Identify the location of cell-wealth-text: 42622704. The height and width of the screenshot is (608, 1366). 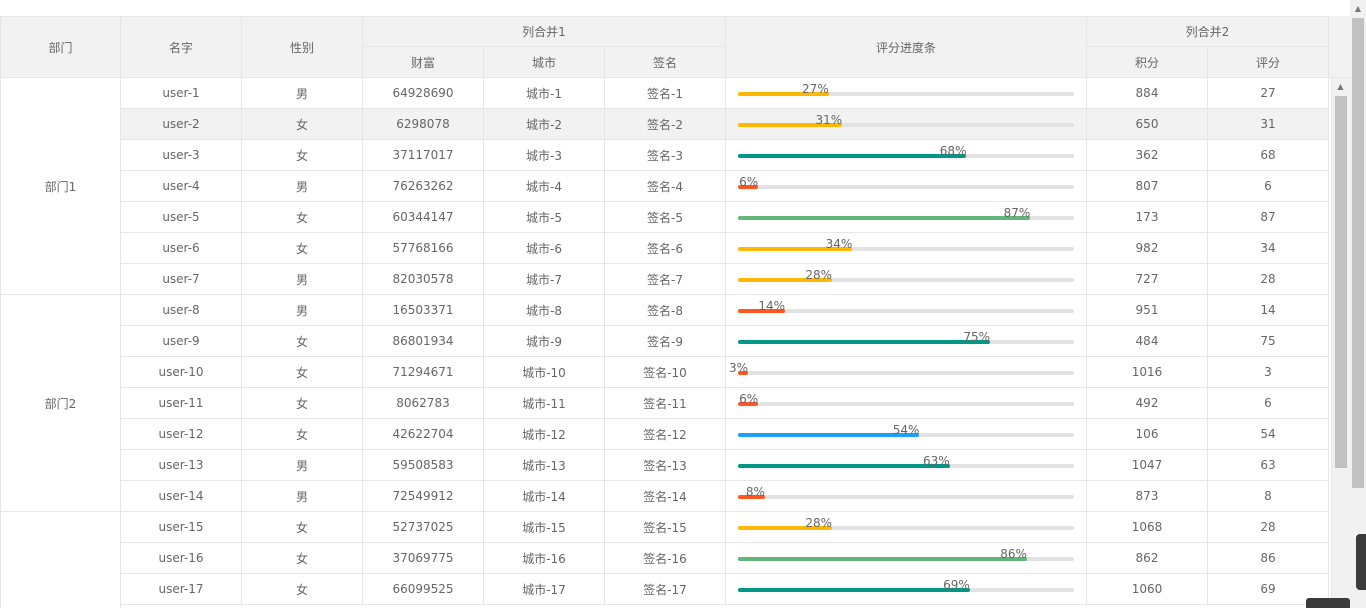
(423, 434).